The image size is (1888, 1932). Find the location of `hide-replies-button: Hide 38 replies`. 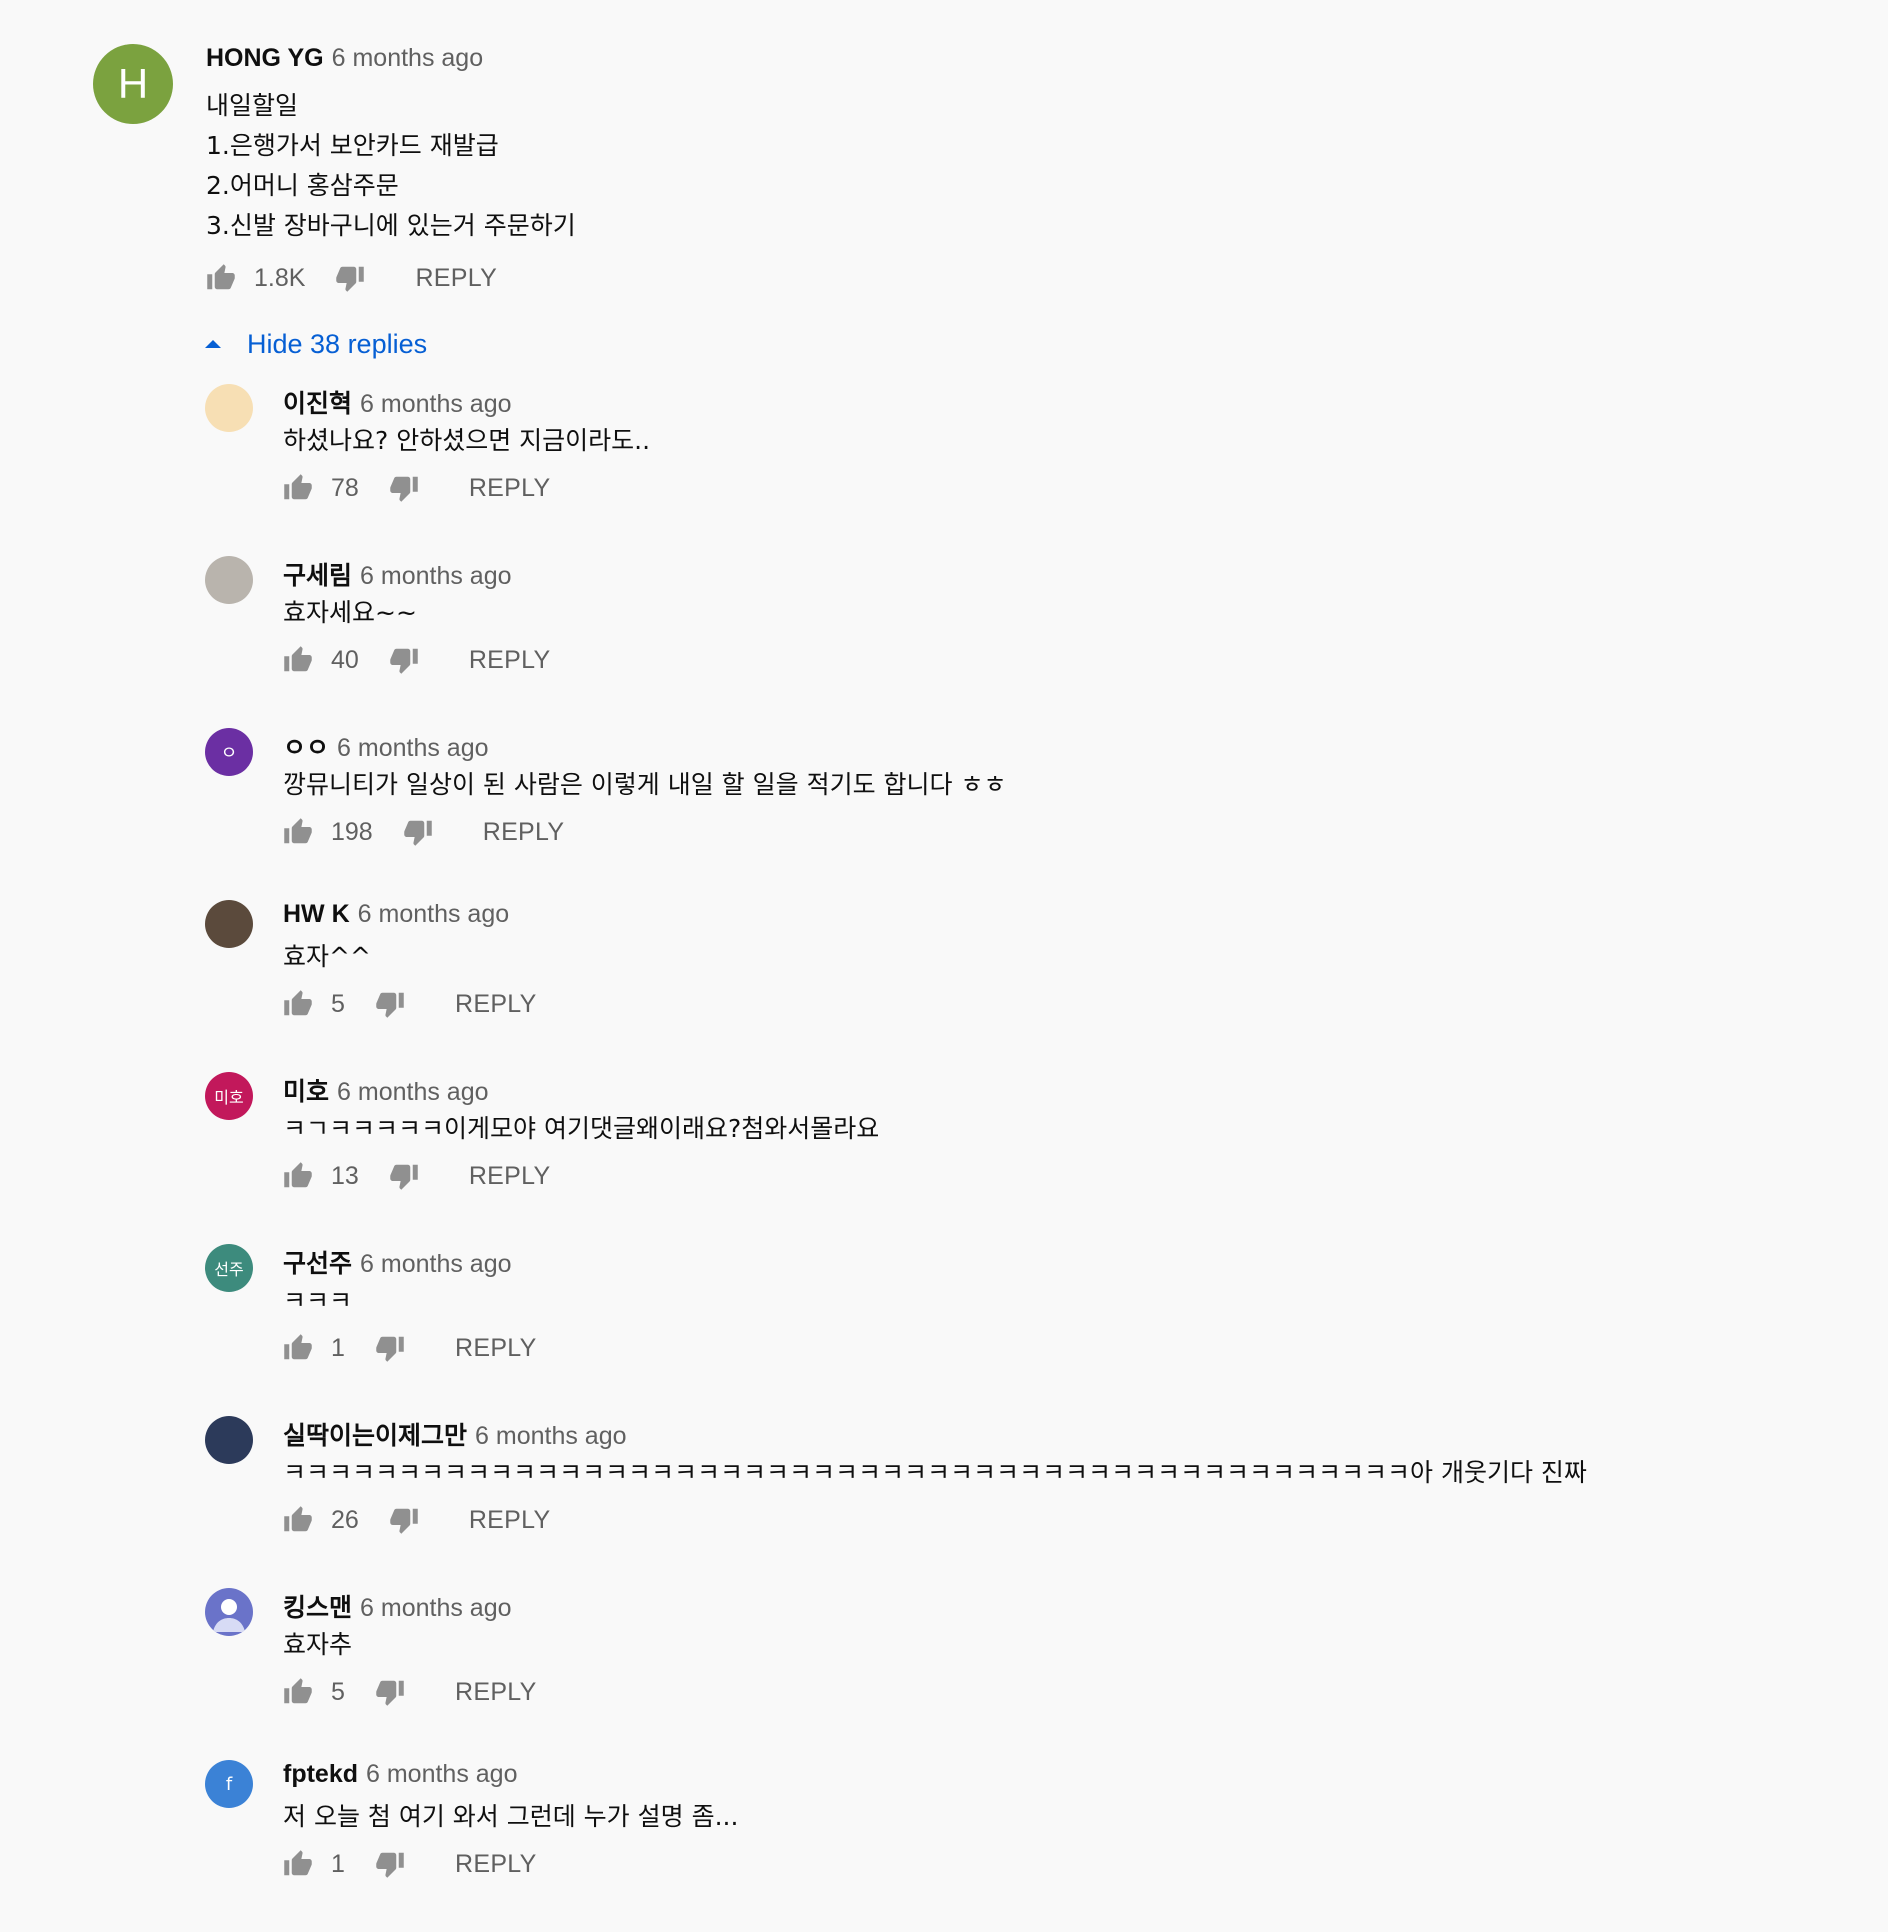

hide-replies-button: Hide 38 replies is located at coordinates (316, 344).